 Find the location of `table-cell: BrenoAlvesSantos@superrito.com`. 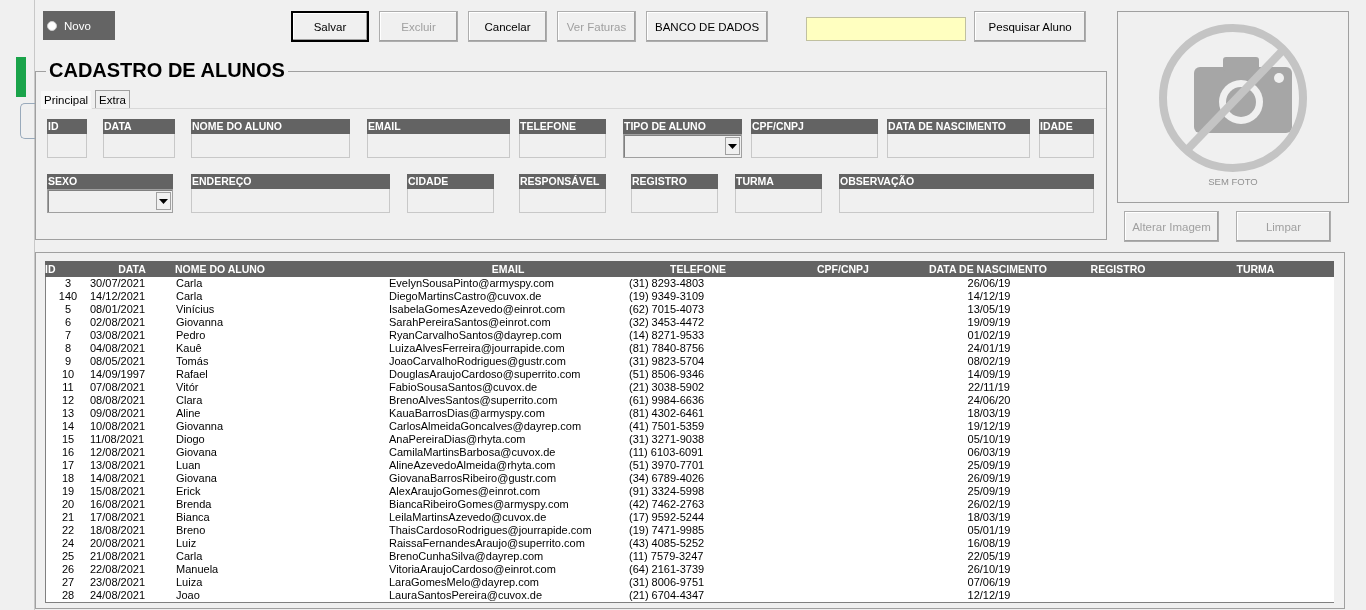

table-cell: BrenoAlvesSantos@superrito.com is located at coordinates (473, 400).